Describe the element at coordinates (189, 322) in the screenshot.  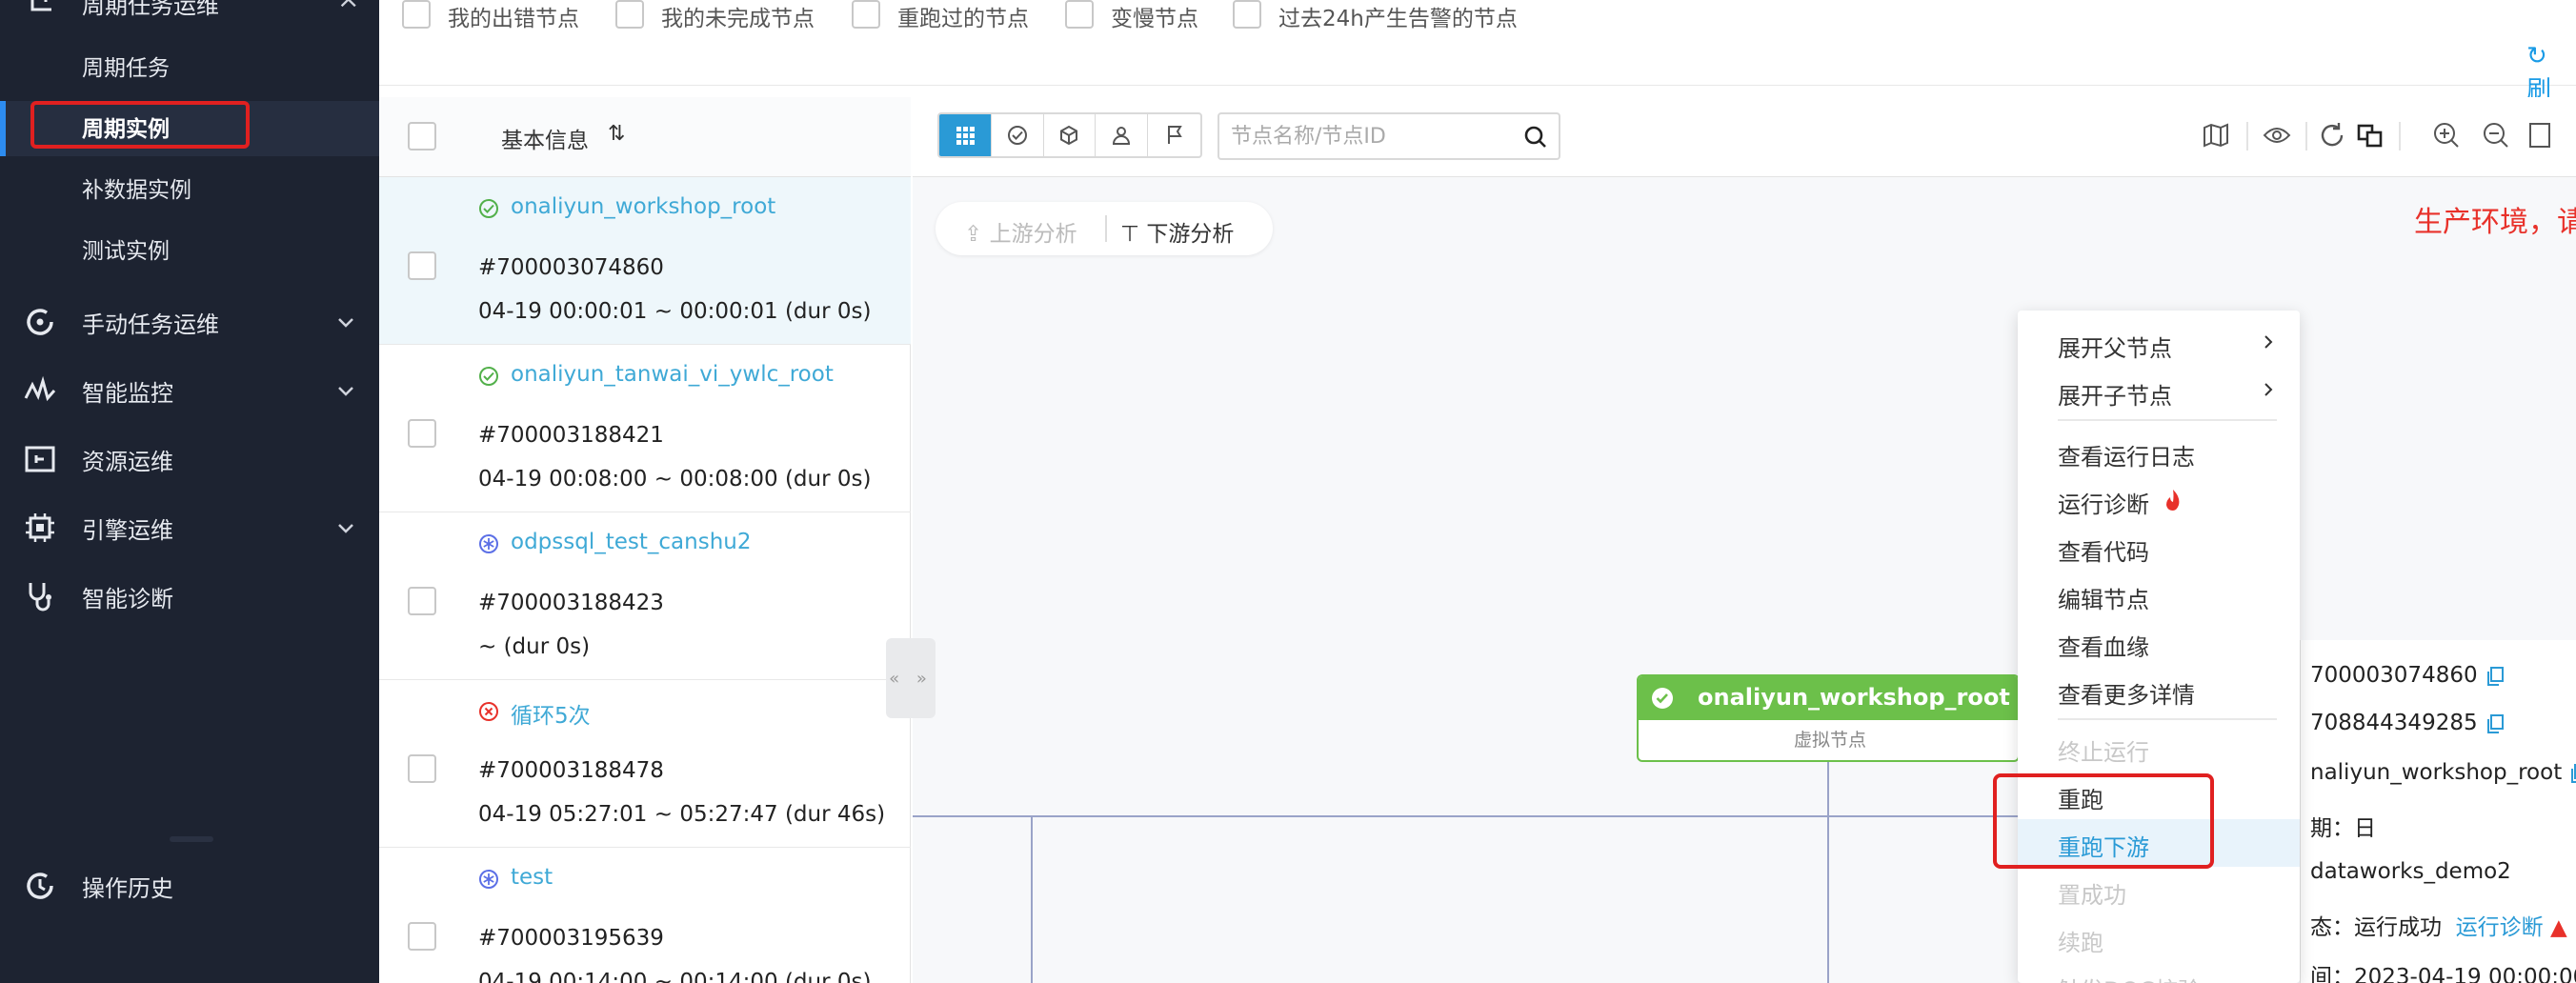
I see `sidebar-item-manual-task: 手动任务运维` at that location.